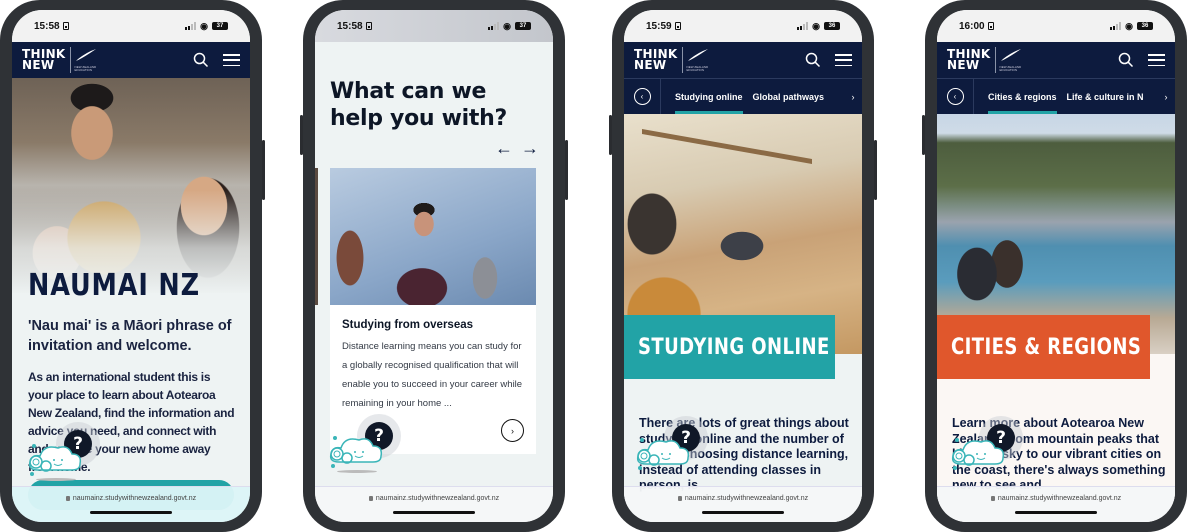  What do you see at coordinates (1022, 96) in the screenshot?
I see `subnav-tab-cities-regions: Cities & regions` at bounding box center [1022, 96].